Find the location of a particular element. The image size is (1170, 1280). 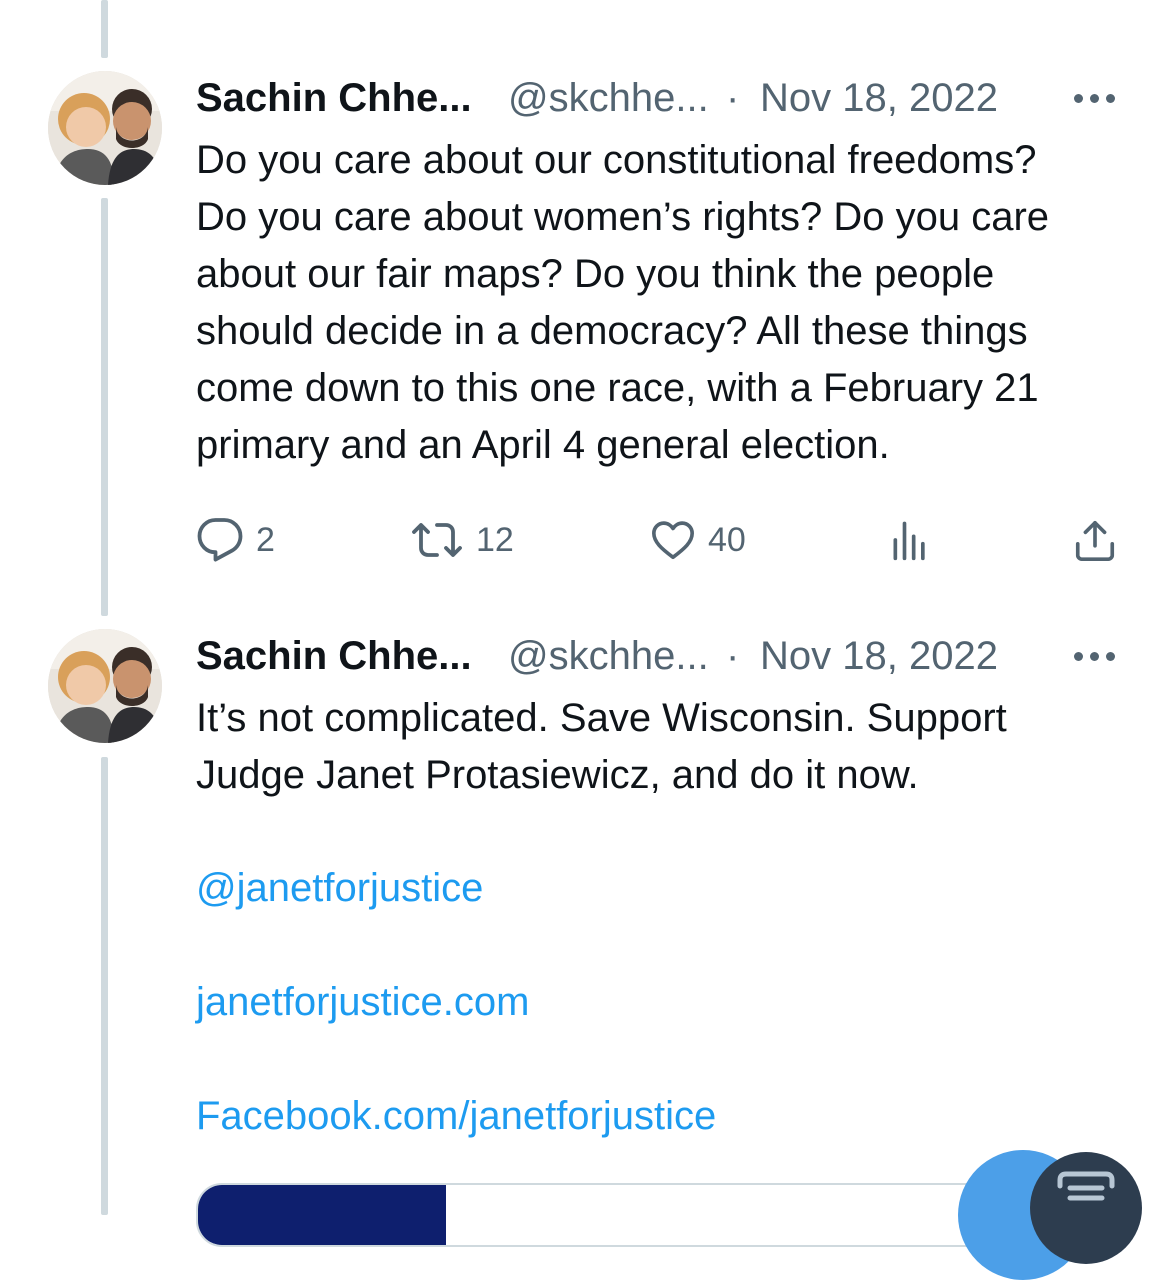

heart-icon is located at coordinates (673, 540).